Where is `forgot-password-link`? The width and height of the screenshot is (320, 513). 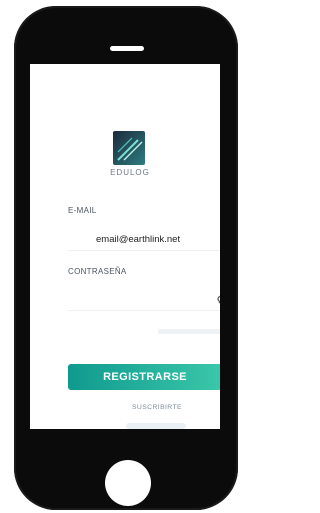 forgot-password-link is located at coordinates (189, 331).